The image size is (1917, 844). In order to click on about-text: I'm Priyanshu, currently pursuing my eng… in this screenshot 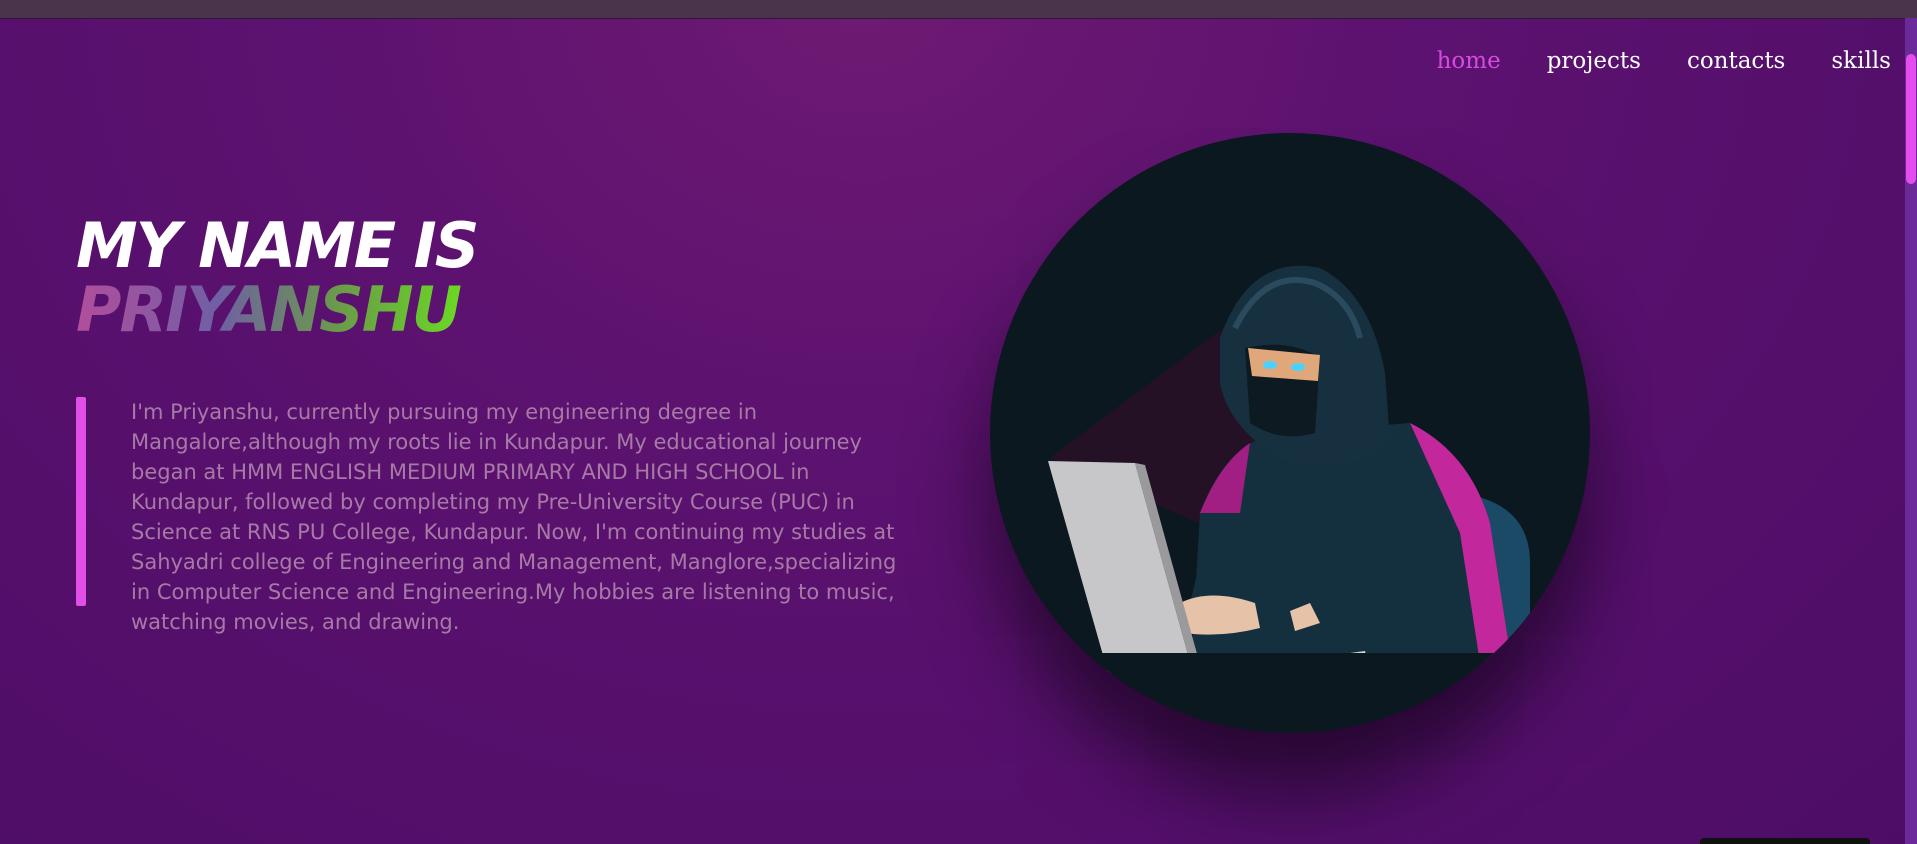, I will do `click(514, 517)`.